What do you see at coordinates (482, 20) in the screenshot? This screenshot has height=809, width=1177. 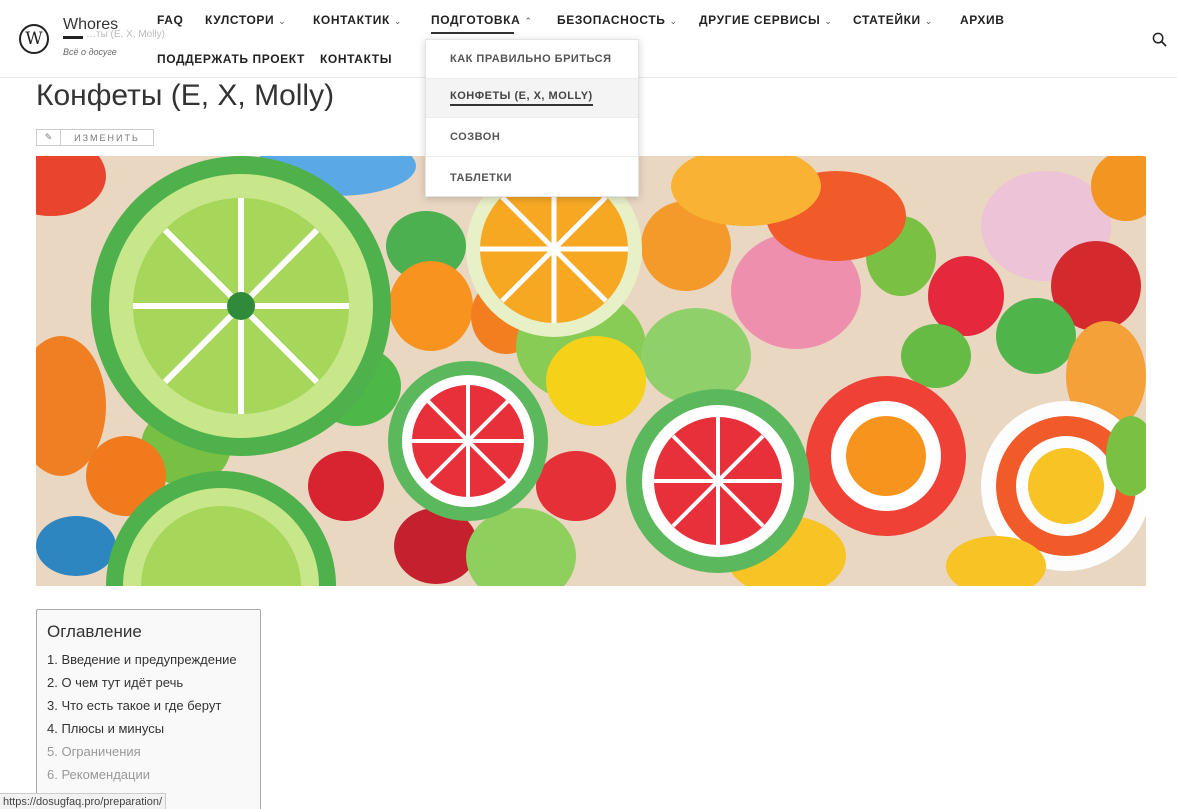 I see `nav-item-podgotovka: Подготовка ⌃` at bounding box center [482, 20].